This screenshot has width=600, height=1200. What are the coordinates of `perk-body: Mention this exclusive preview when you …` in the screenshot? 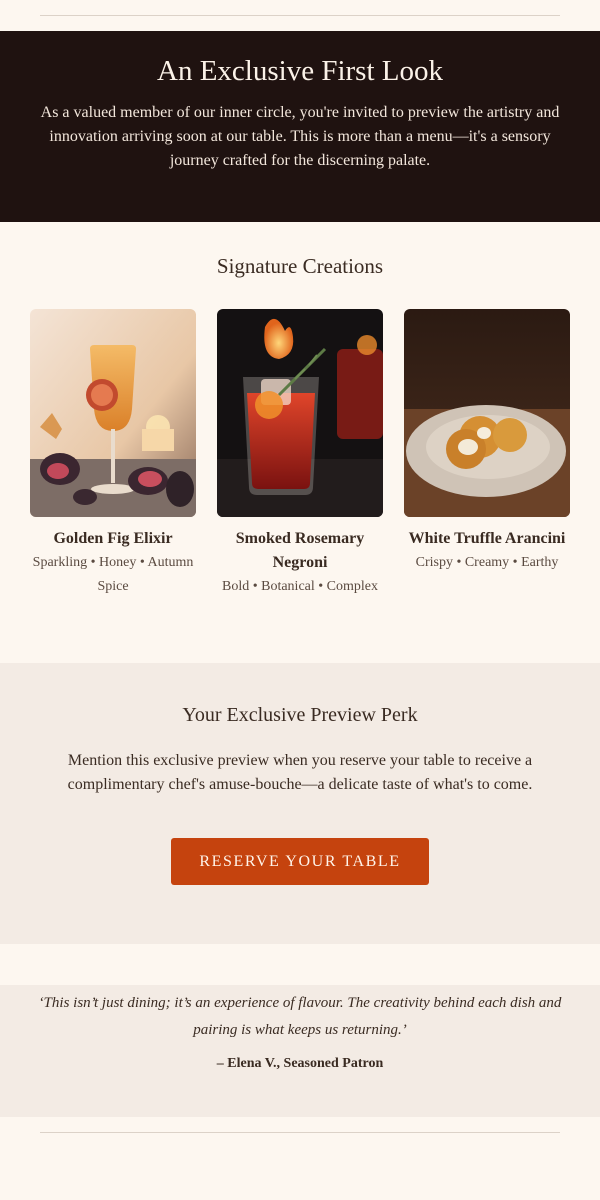 It's located at (300, 772).